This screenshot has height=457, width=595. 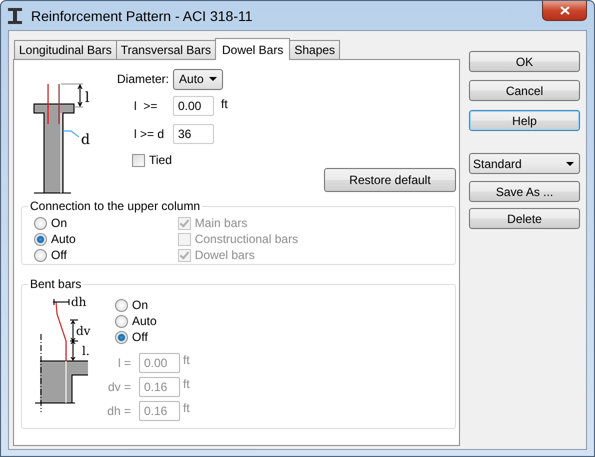 What do you see at coordinates (145, 106) in the screenshot?
I see `field-label: l >=` at bounding box center [145, 106].